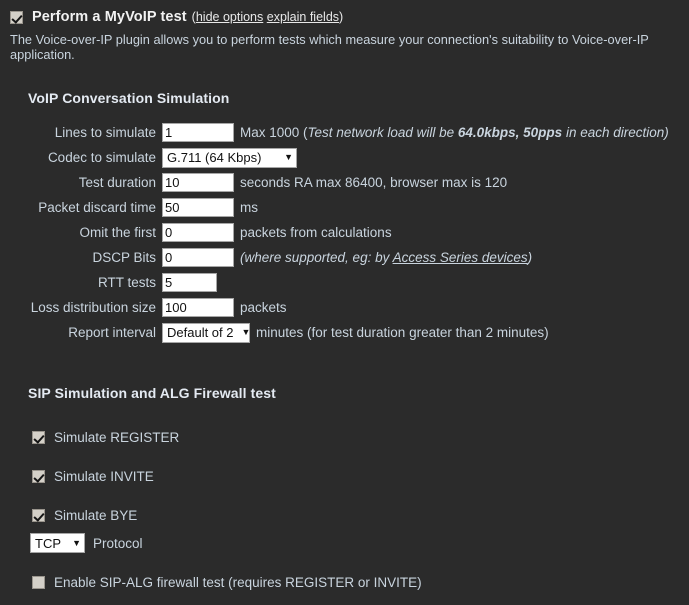 The image size is (689, 605). I want to click on input-packet-discard-time, so click(198, 207).